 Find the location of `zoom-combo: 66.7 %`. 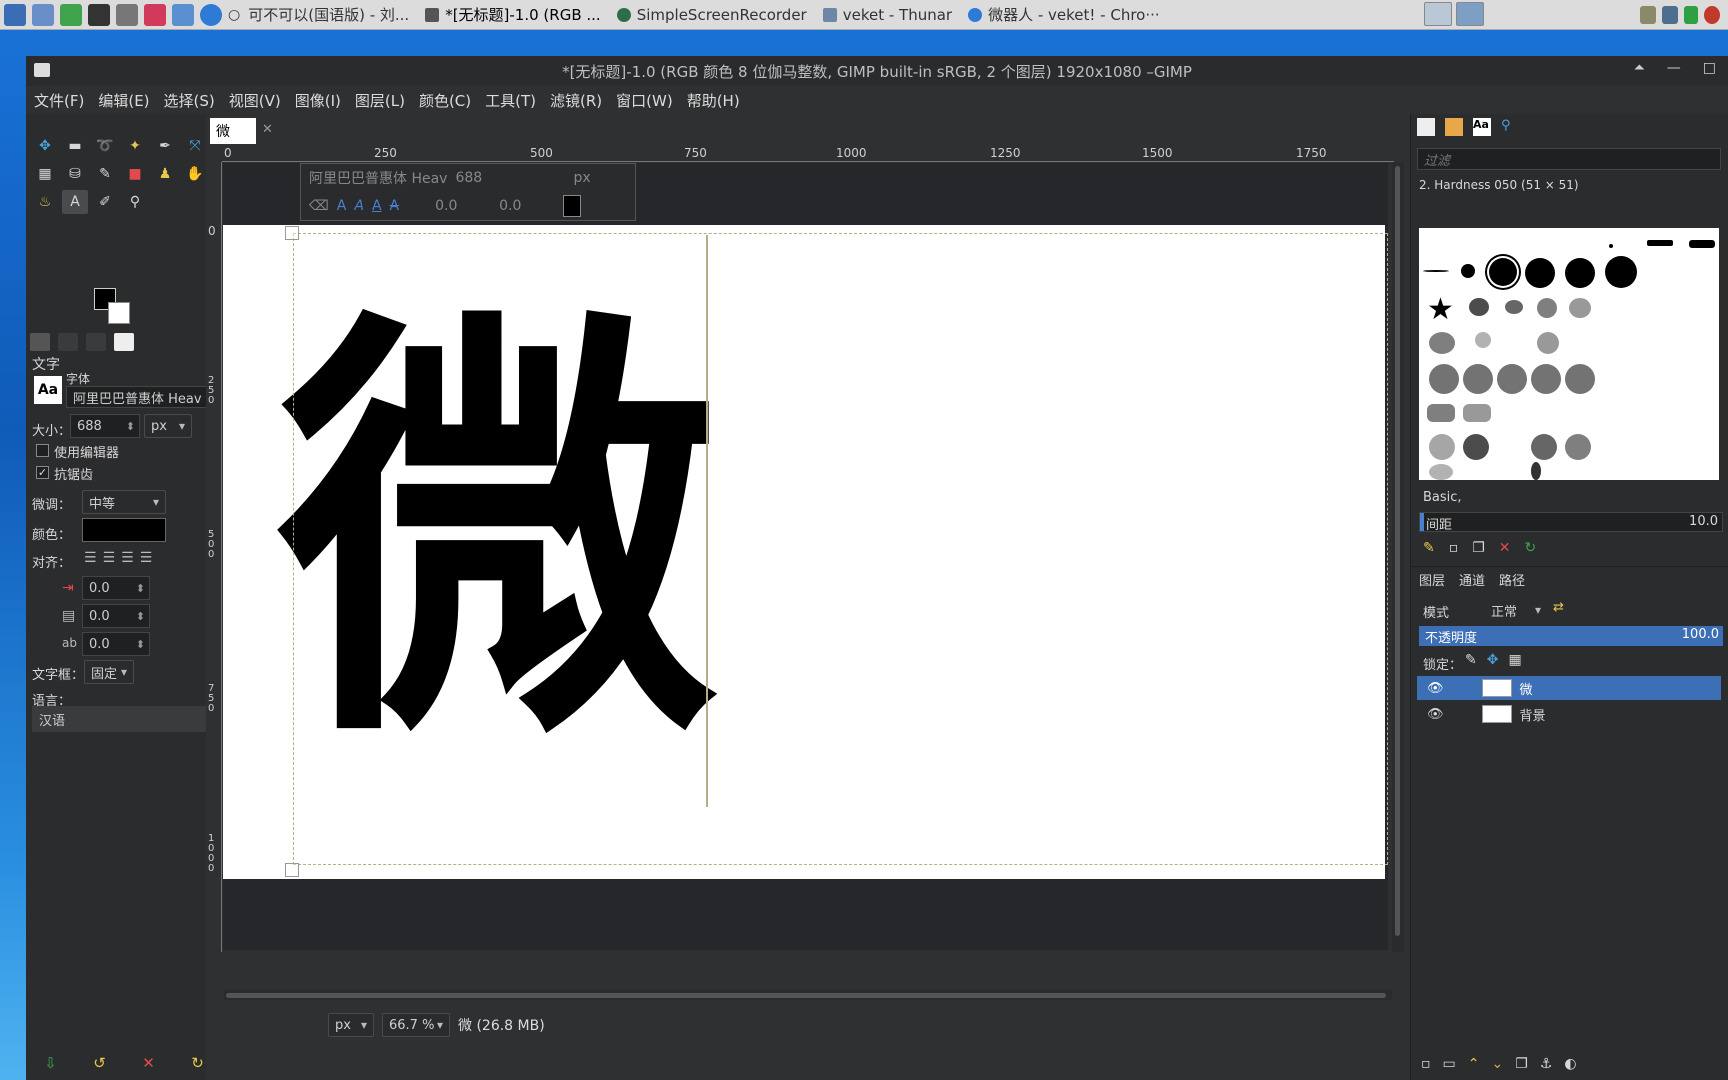

zoom-combo: 66.7 % is located at coordinates (416, 1025).